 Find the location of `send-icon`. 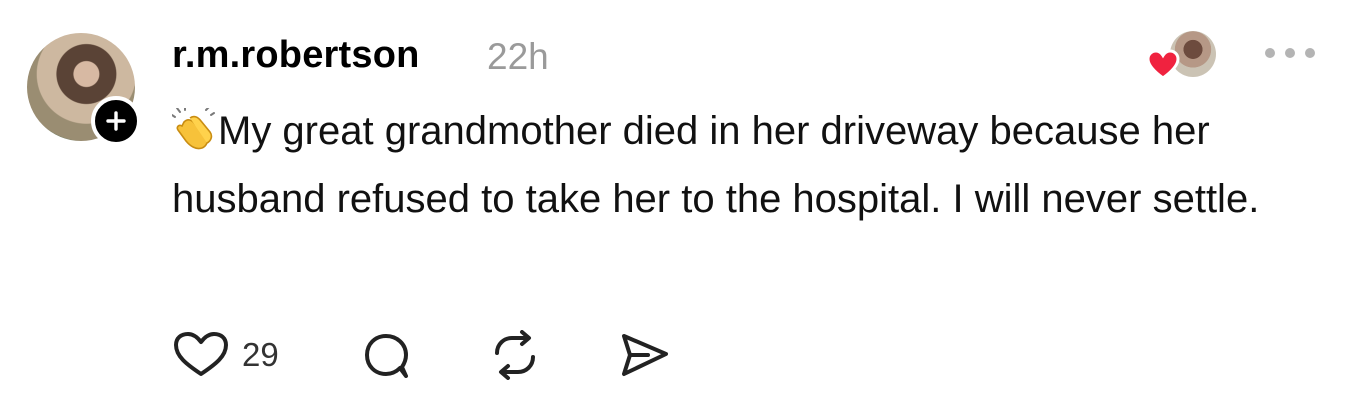

send-icon is located at coordinates (645, 355).